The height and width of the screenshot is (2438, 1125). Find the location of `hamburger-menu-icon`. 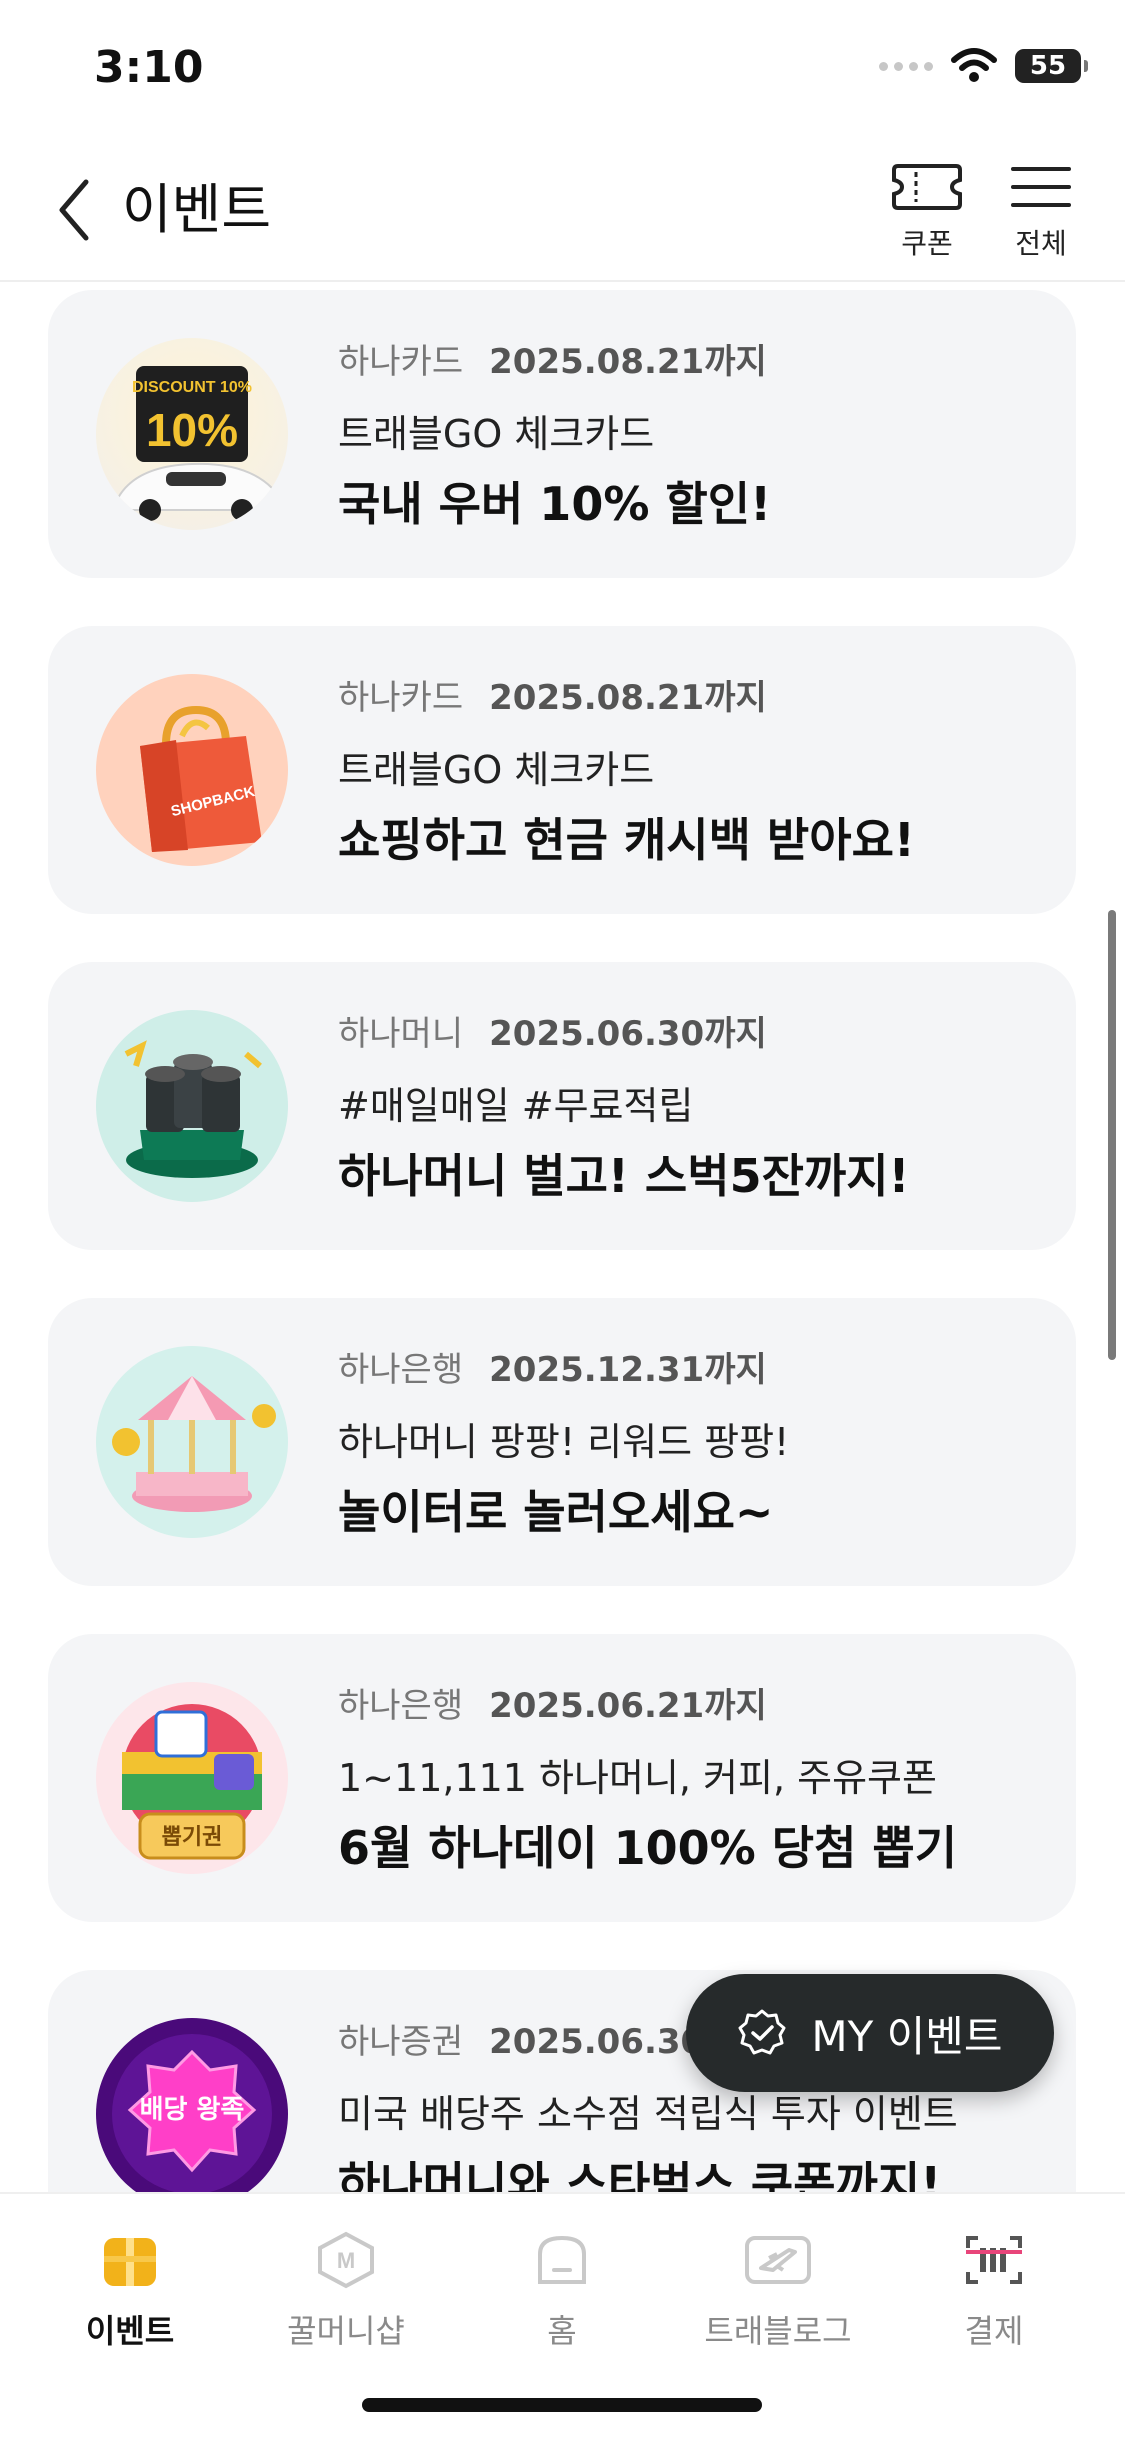

hamburger-menu-icon is located at coordinates (1041, 187).